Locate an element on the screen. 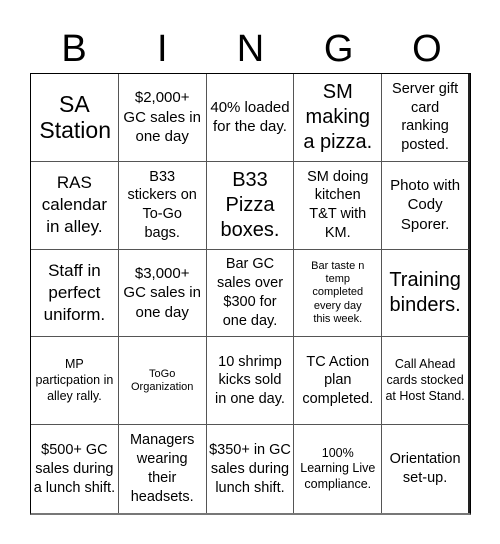 This screenshot has height=544, width=500. bingo-cell: Staff in perfect uniform. is located at coordinates (75, 293).